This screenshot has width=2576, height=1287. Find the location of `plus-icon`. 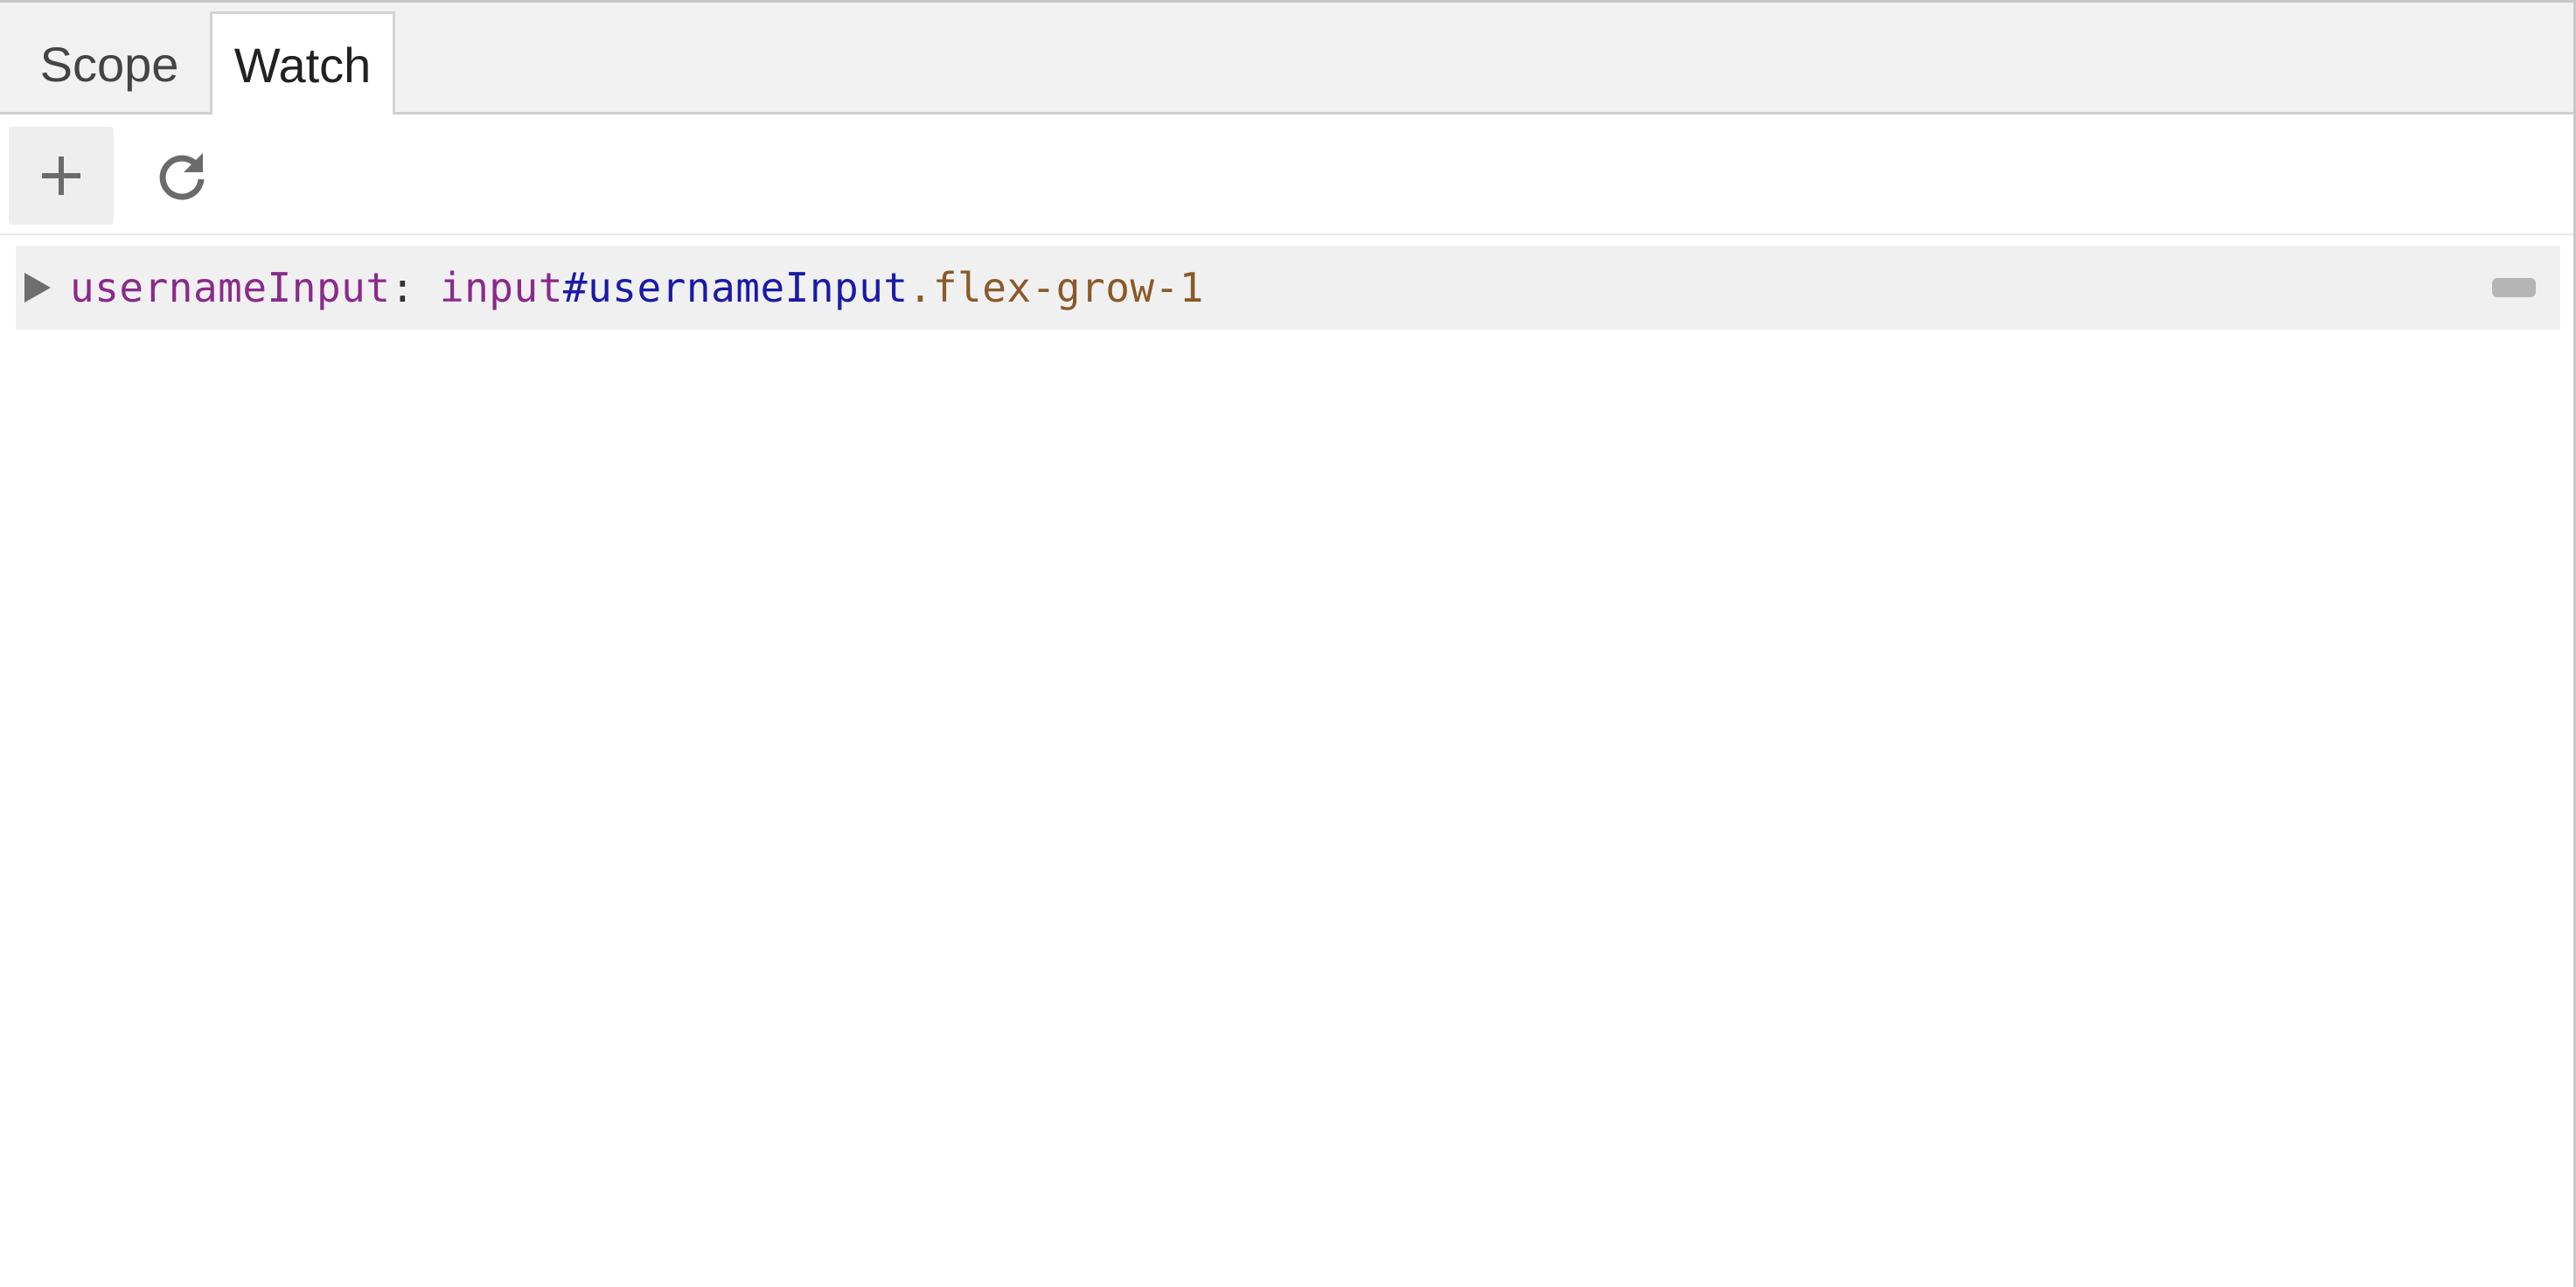

plus-icon is located at coordinates (61, 176).